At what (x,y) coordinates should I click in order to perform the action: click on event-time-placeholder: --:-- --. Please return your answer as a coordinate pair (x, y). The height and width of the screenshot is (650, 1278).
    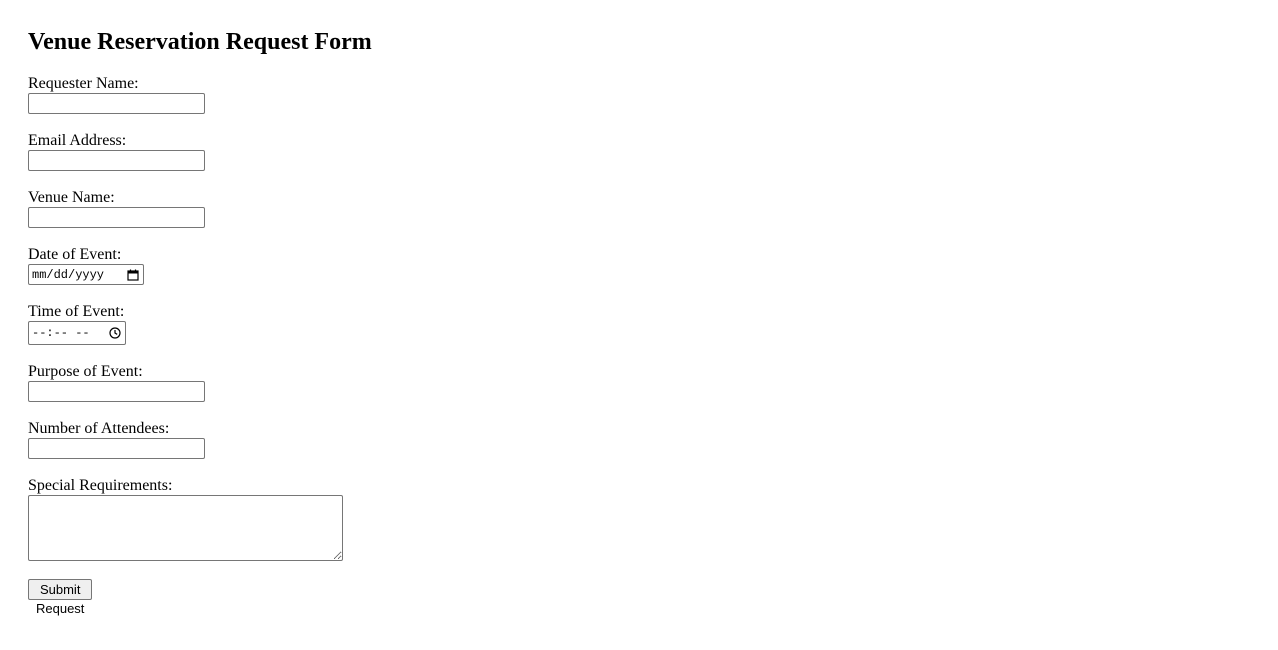
    Looking at the image, I should click on (61, 333).